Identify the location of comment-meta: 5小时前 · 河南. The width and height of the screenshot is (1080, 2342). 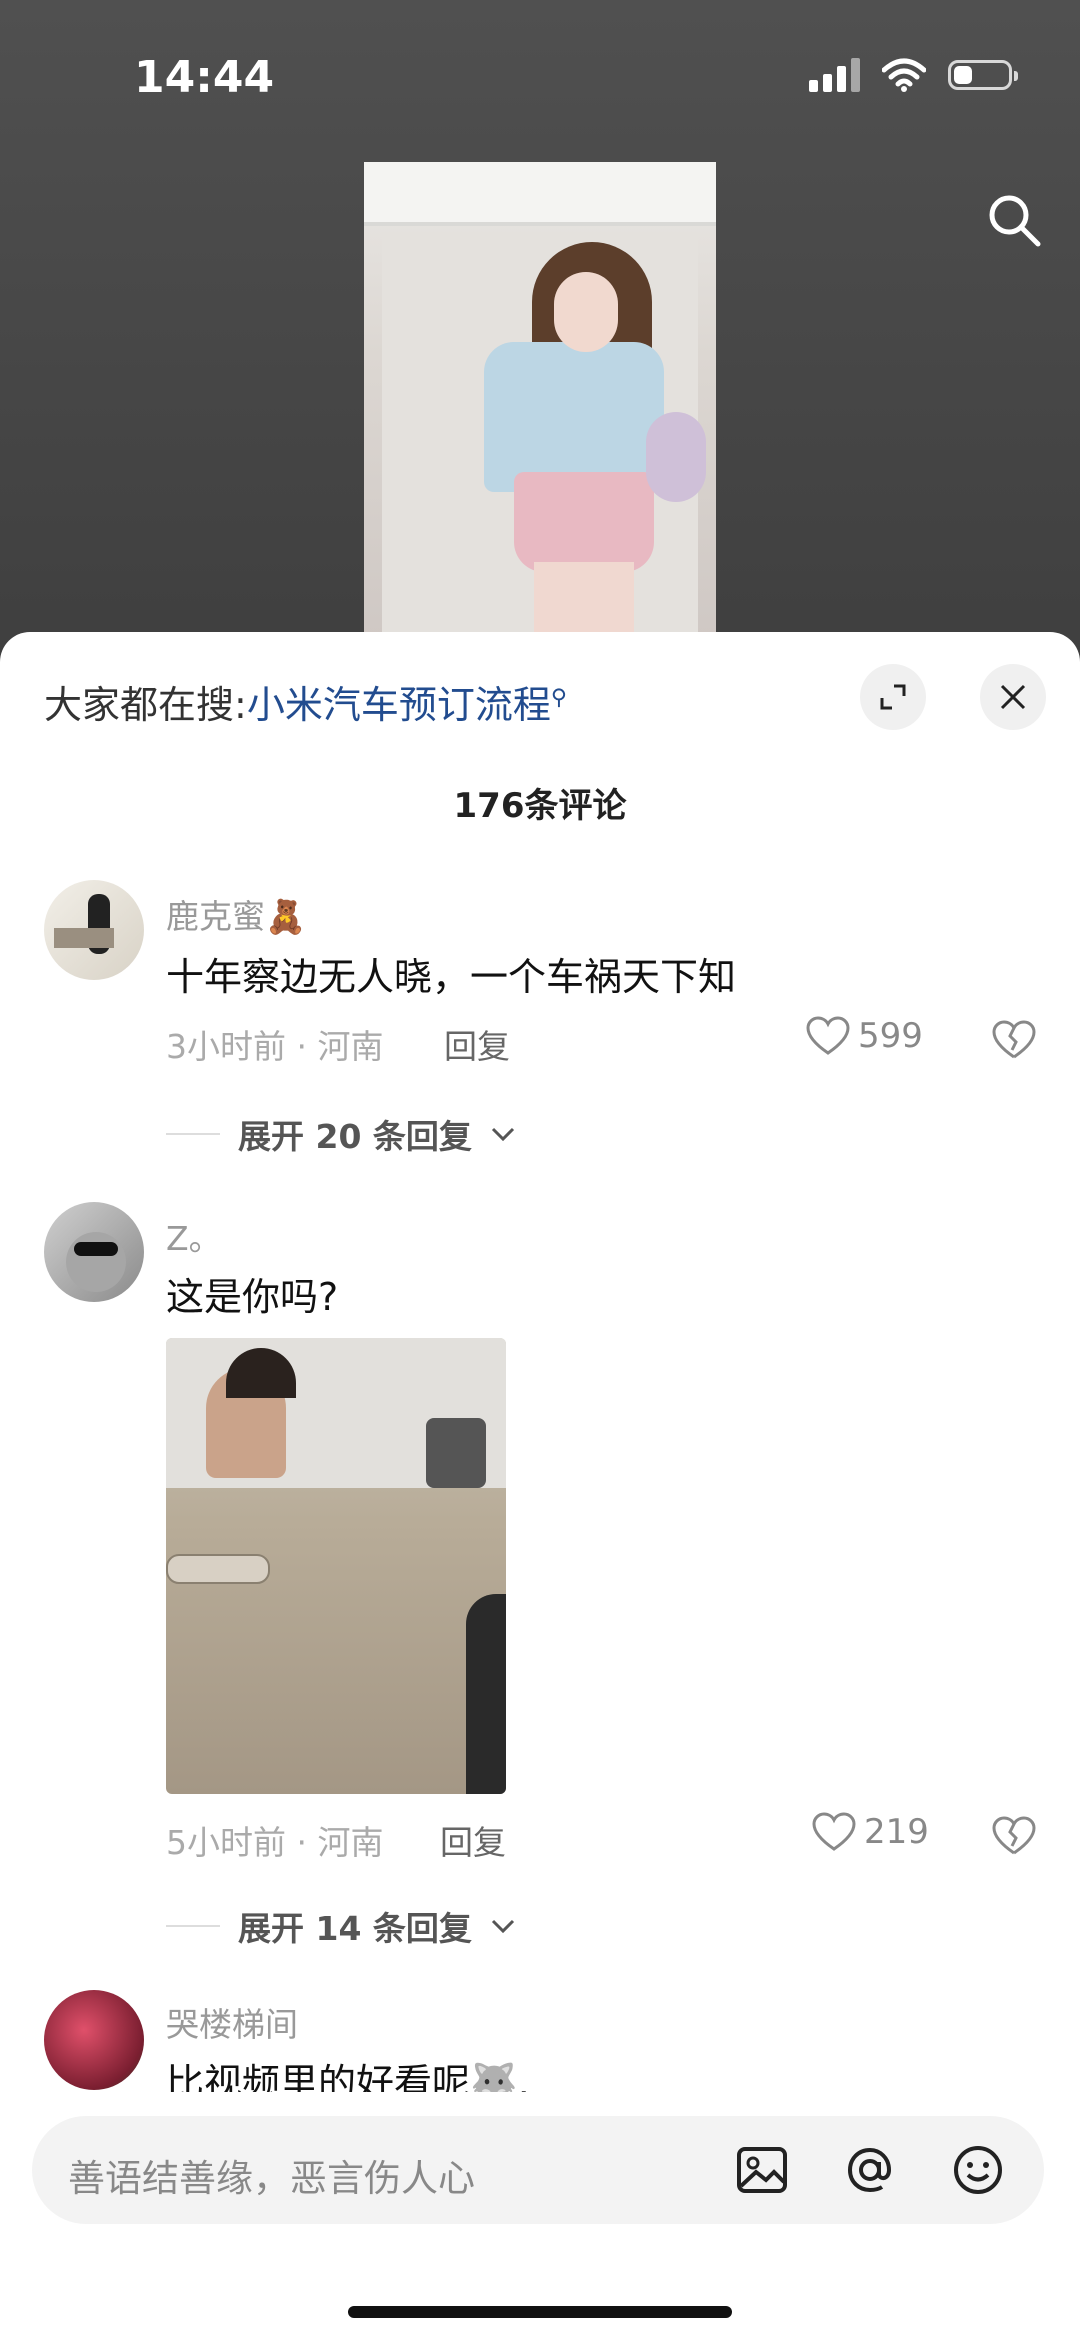
(275, 1842).